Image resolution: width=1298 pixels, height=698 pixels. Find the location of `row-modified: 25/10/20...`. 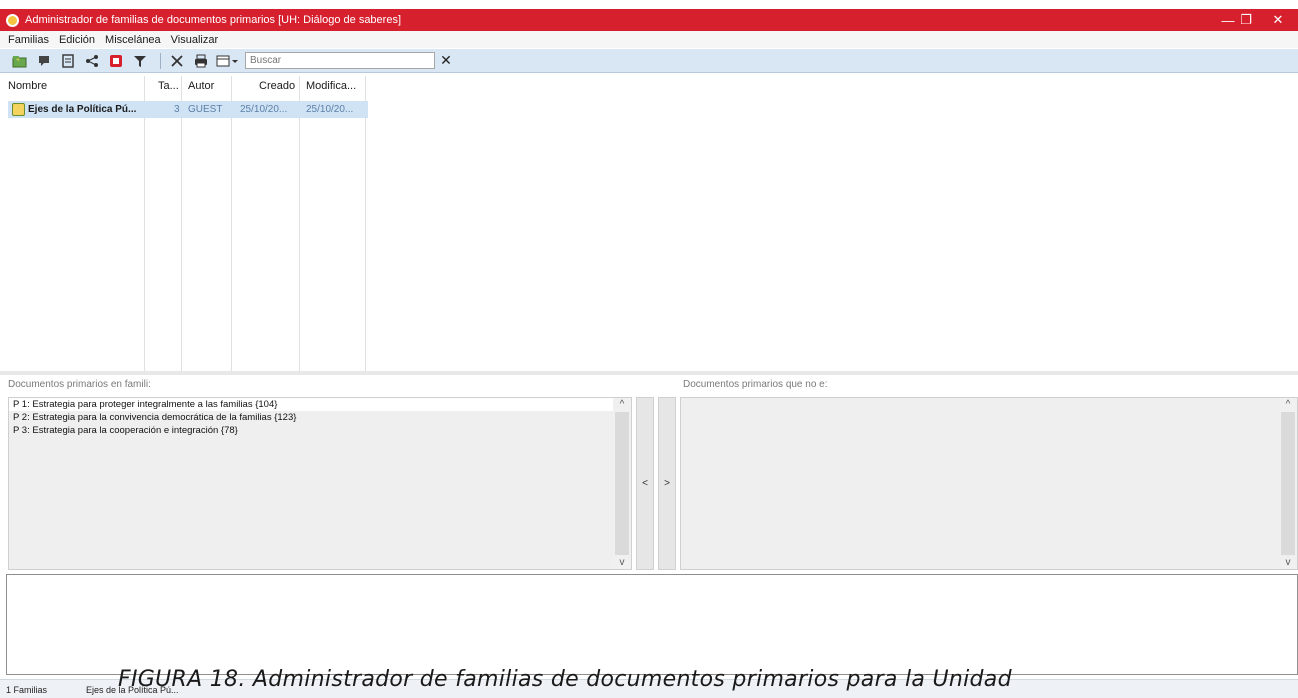

row-modified: 25/10/20... is located at coordinates (330, 109).